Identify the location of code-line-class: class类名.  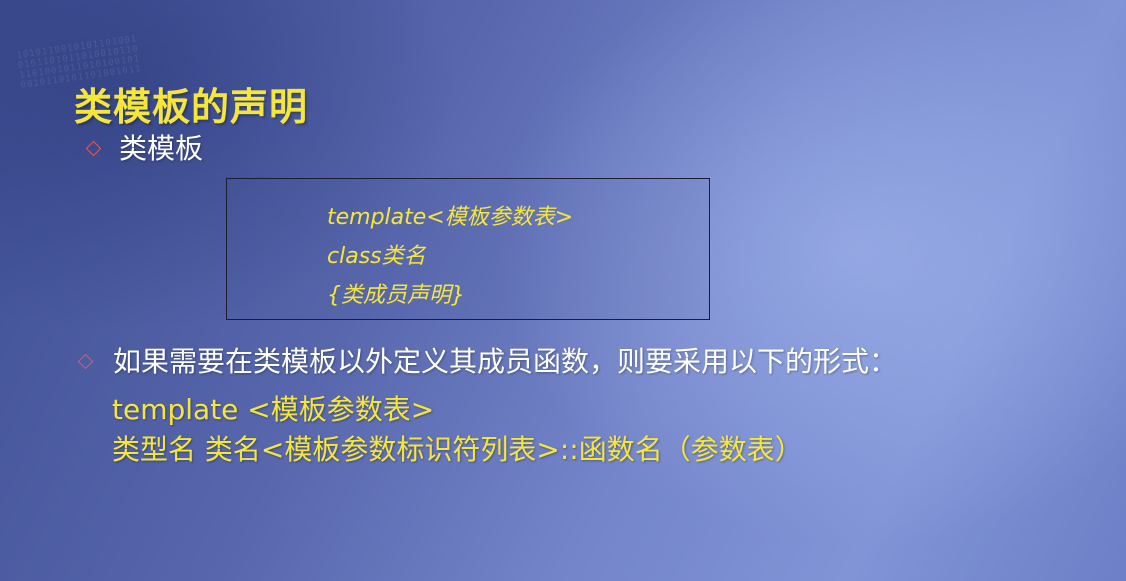
(376, 256).